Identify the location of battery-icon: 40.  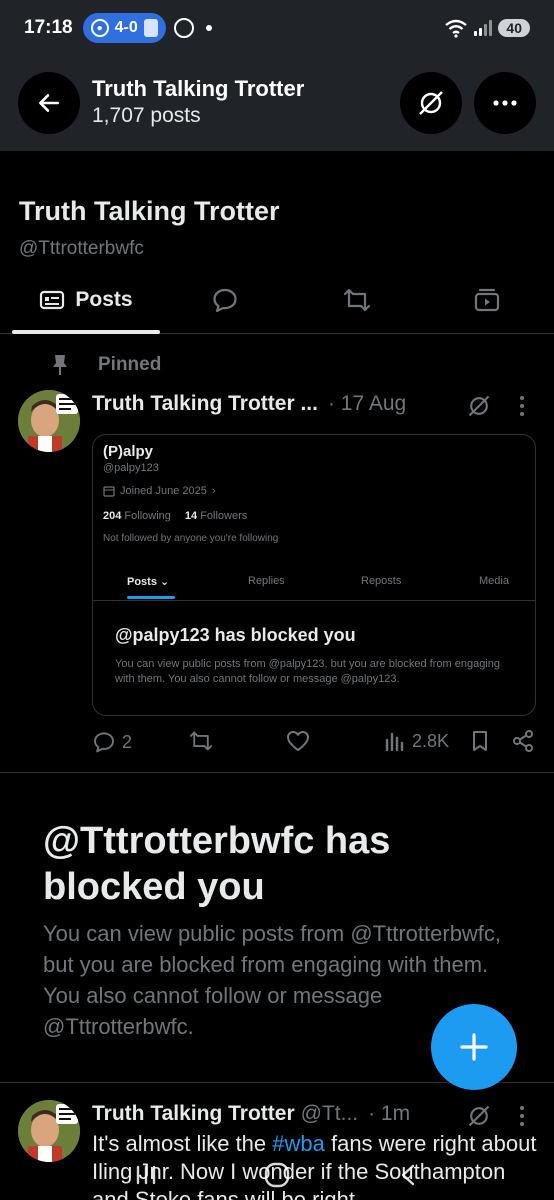
(514, 28).